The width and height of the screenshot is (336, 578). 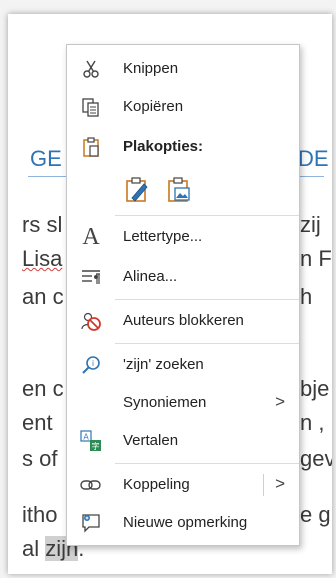 I want to click on body-line: rs sl, so click(x=42, y=224).